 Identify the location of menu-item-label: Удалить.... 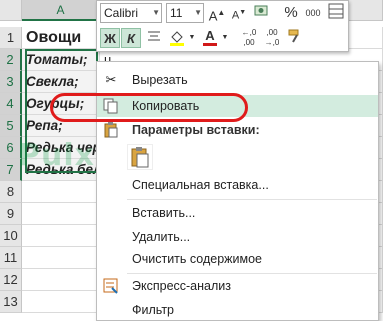
(161, 237).